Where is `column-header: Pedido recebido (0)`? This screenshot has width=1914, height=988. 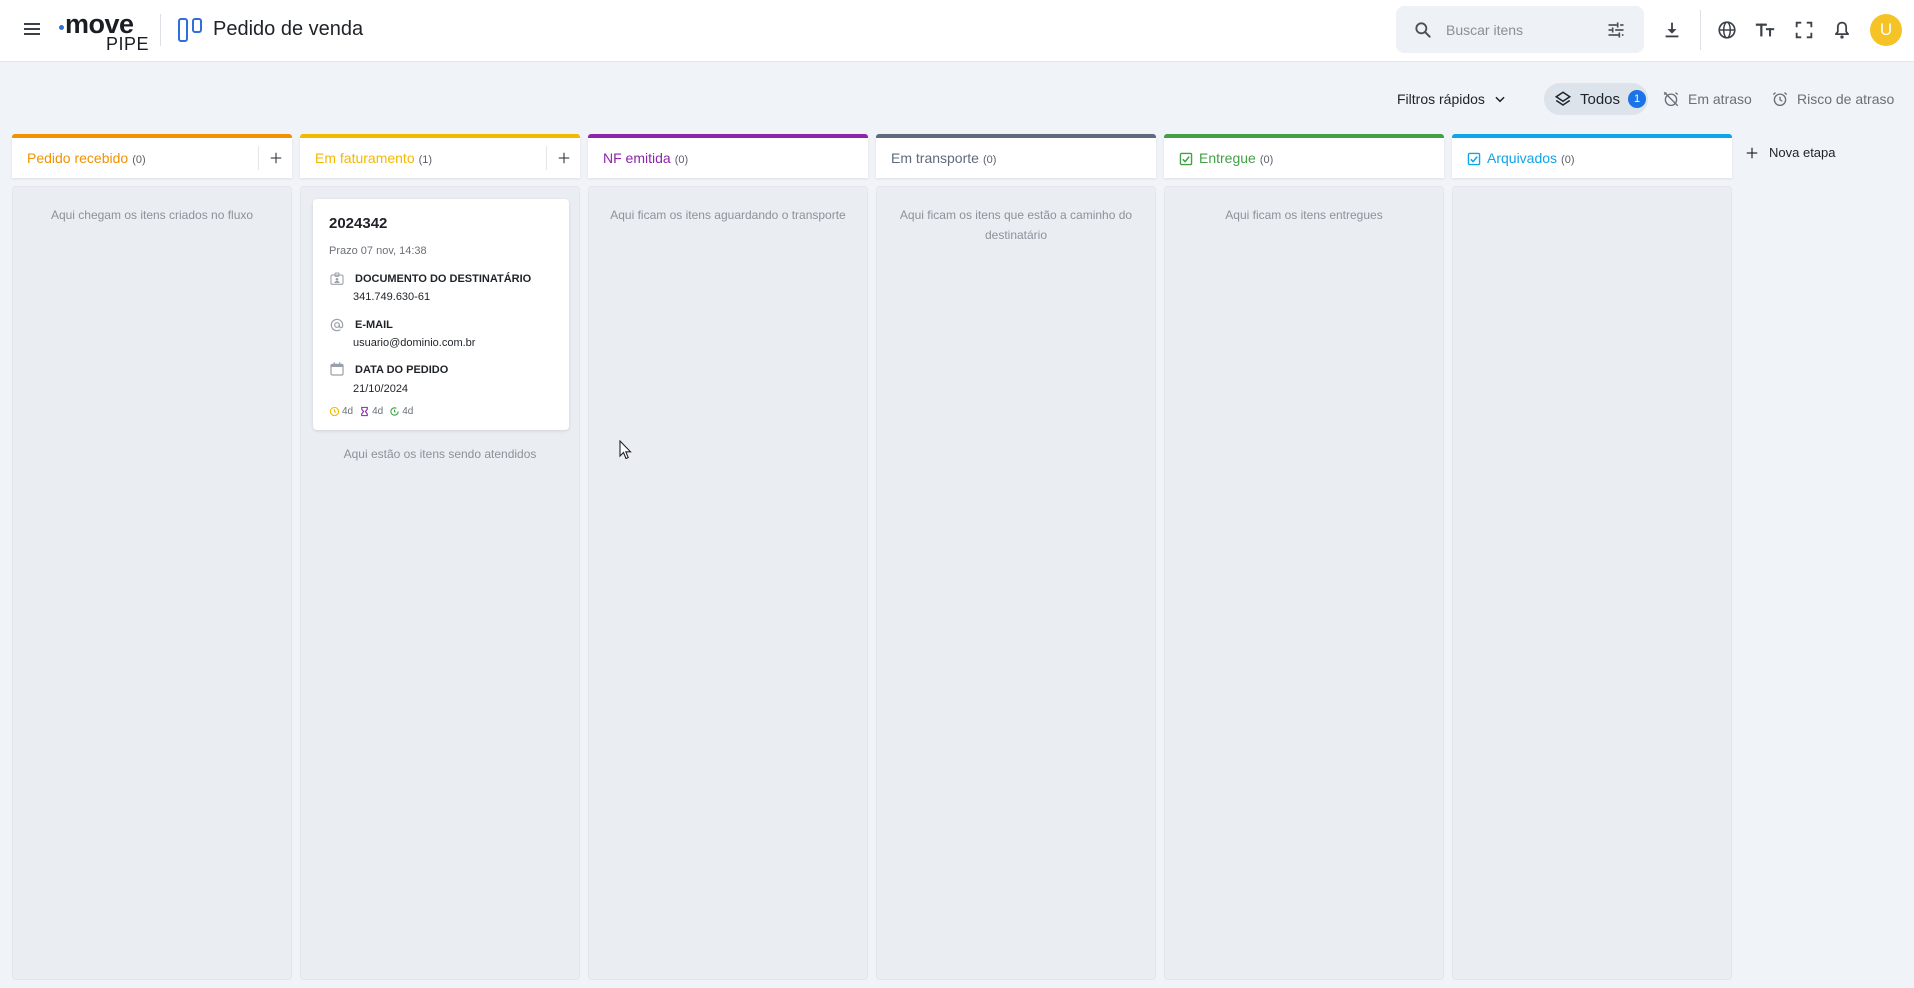
column-header: Pedido recebido (0) is located at coordinates (152, 156).